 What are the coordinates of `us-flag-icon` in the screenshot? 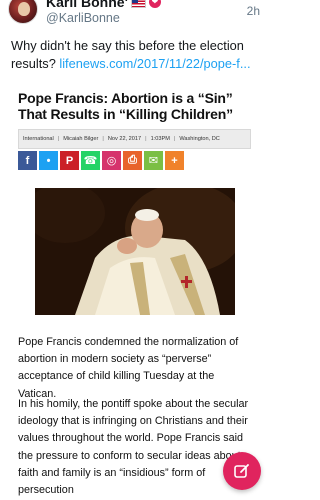 It's located at (138, 4).